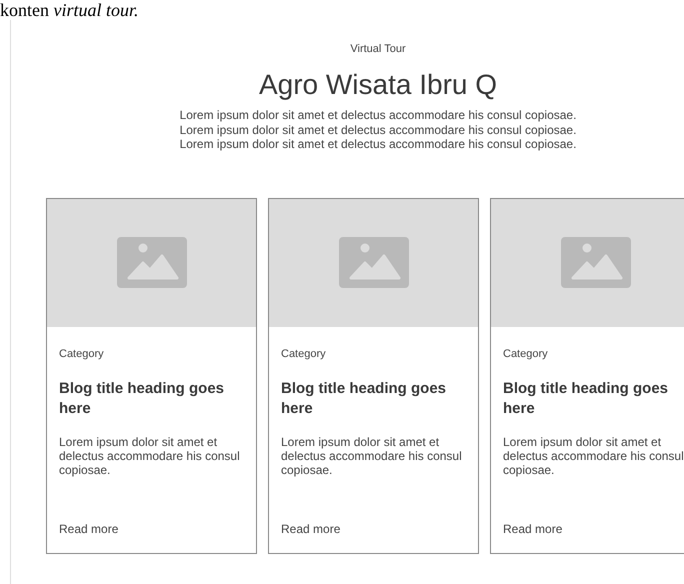 The height and width of the screenshot is (584, 684). Describe the element at coordinates (378, 85) in the screenshot. I see `section-title: Agro Wisata Ibru Q` at that location.